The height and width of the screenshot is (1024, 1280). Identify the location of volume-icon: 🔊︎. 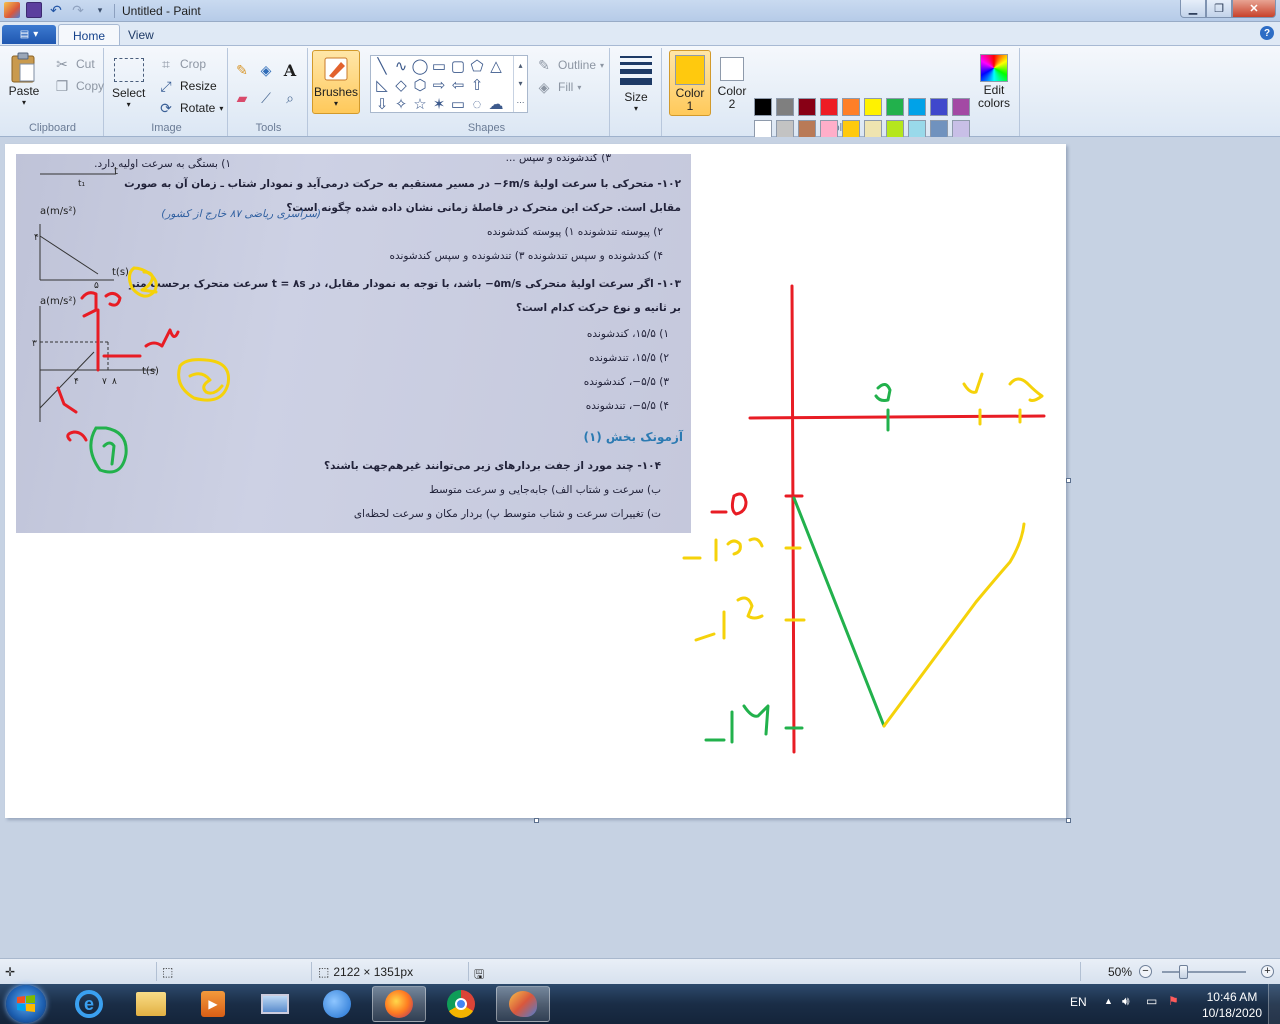
(1126, 1001).